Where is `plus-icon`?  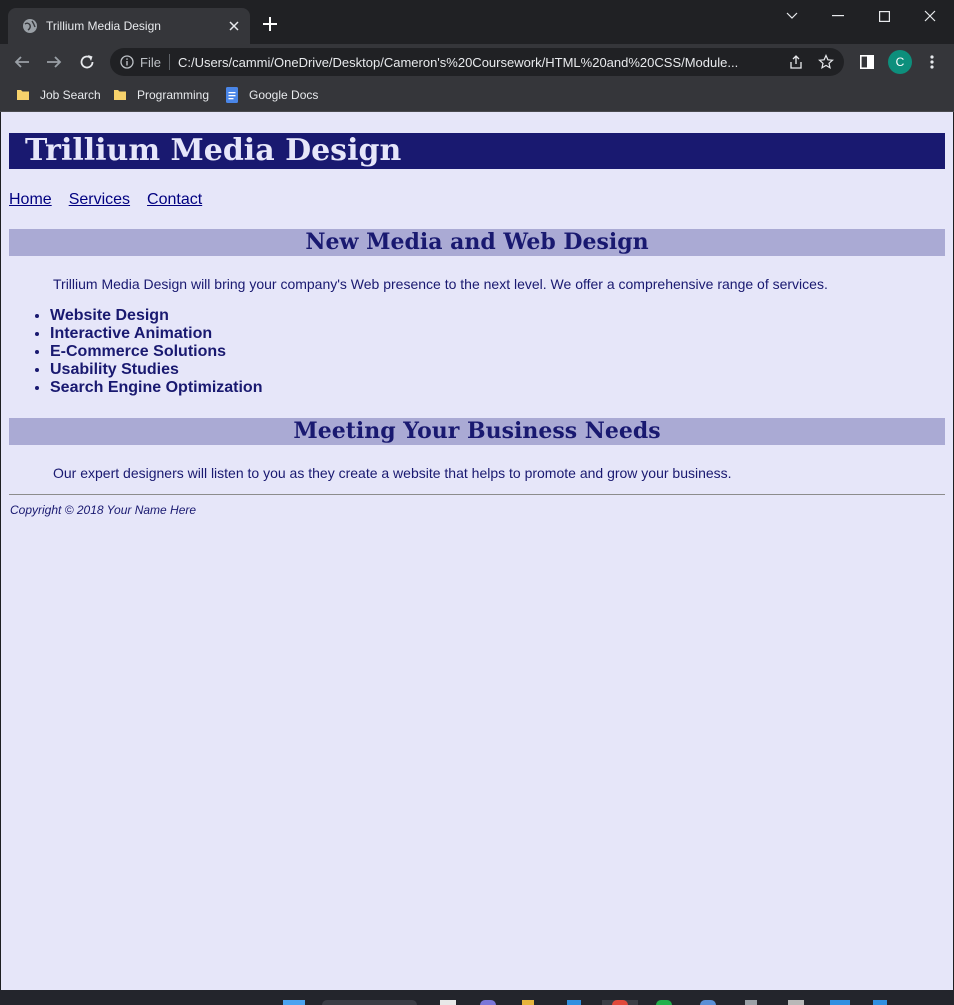
plus-icon is located at coordinates (270, 24).